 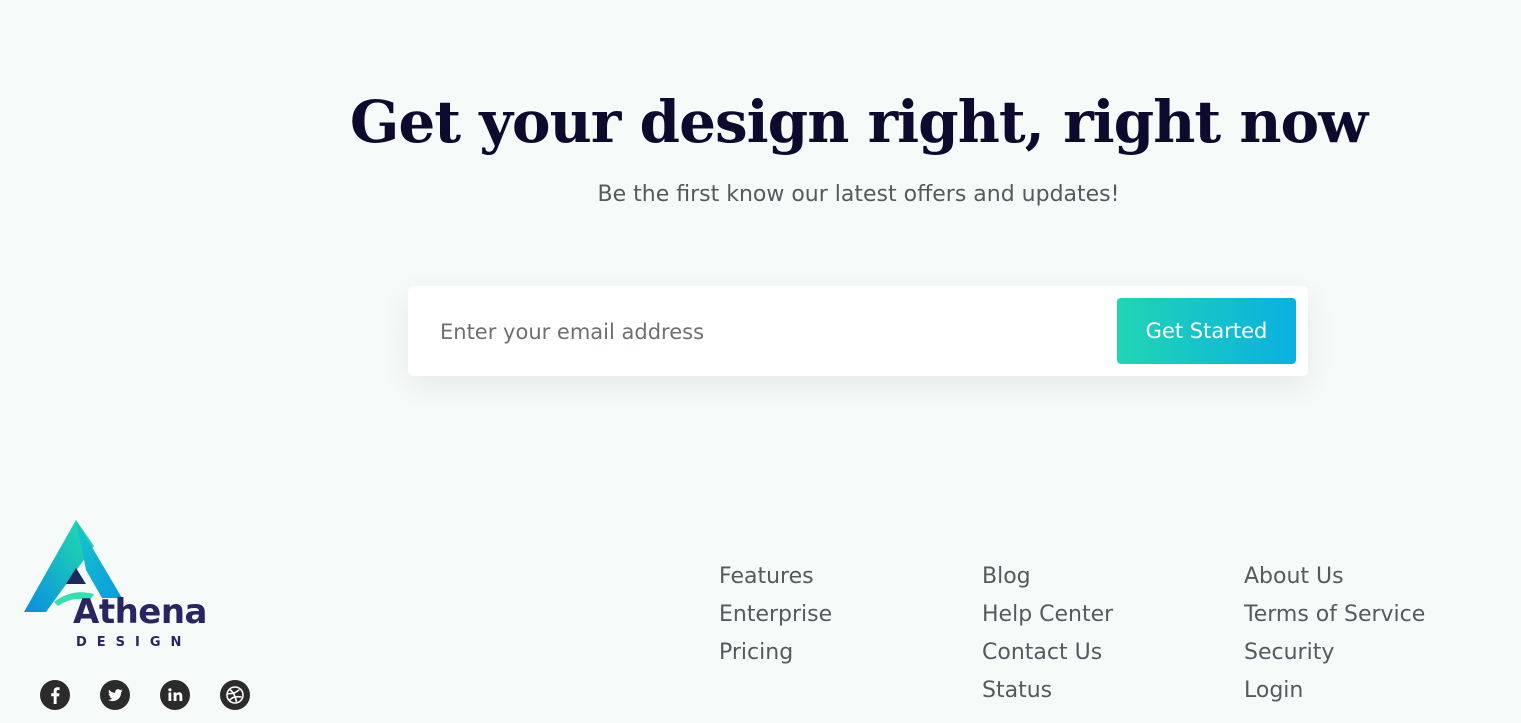 What do you see at coordinates (145, 695) in the screenshot?
I see `social-links` at bounding box center [145, 695].